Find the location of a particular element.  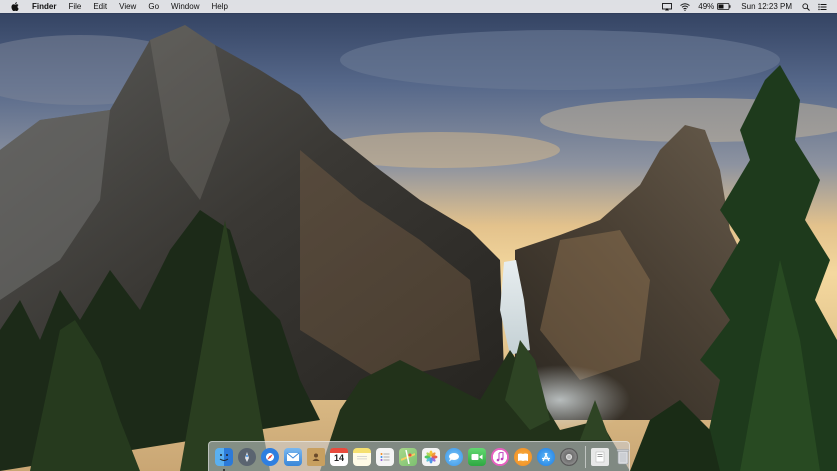

menu-file: File is located at coordinates (74, 6).